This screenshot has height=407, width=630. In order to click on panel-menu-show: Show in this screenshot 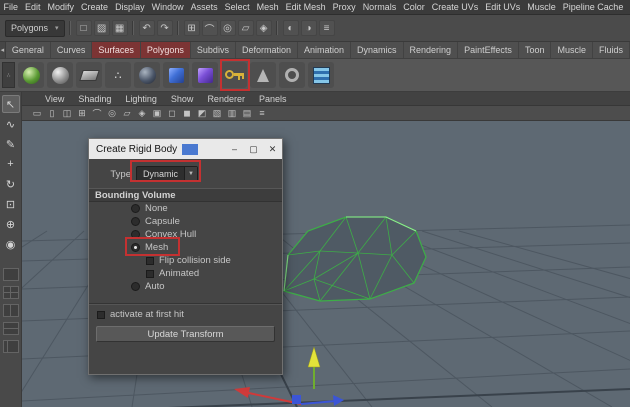, I will do `click(182, 99)`.